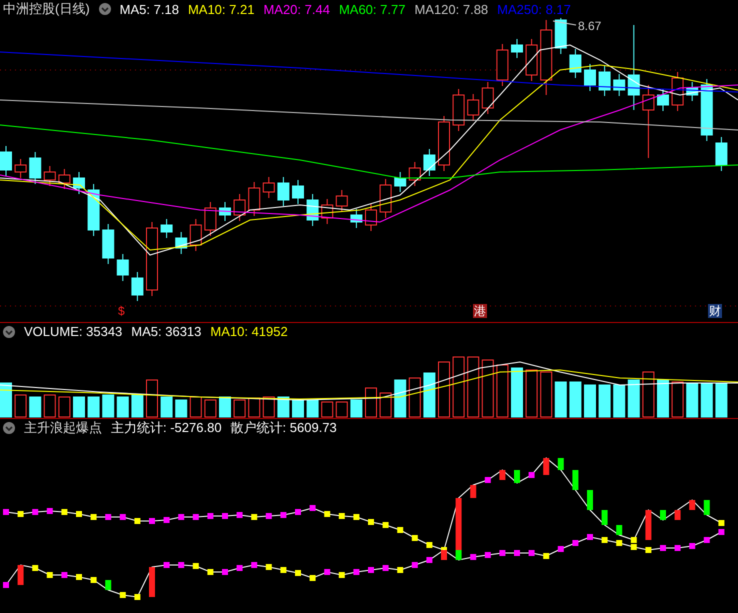 This screenshot has height=613, width=738. Describe the element at coordinates (283, 427) in the screenshot. I see `legend-value: 散户统计: 5609.73` at that location.